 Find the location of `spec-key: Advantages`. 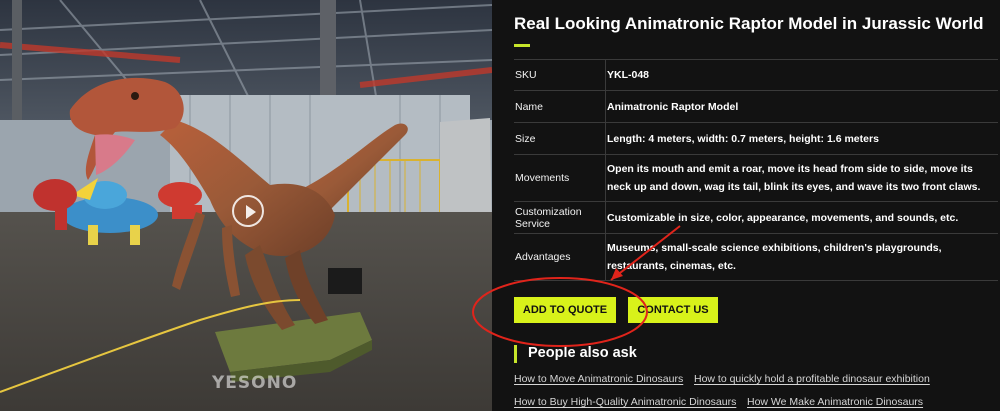

spec-key: Advantages is located at coordinates (560, 257).